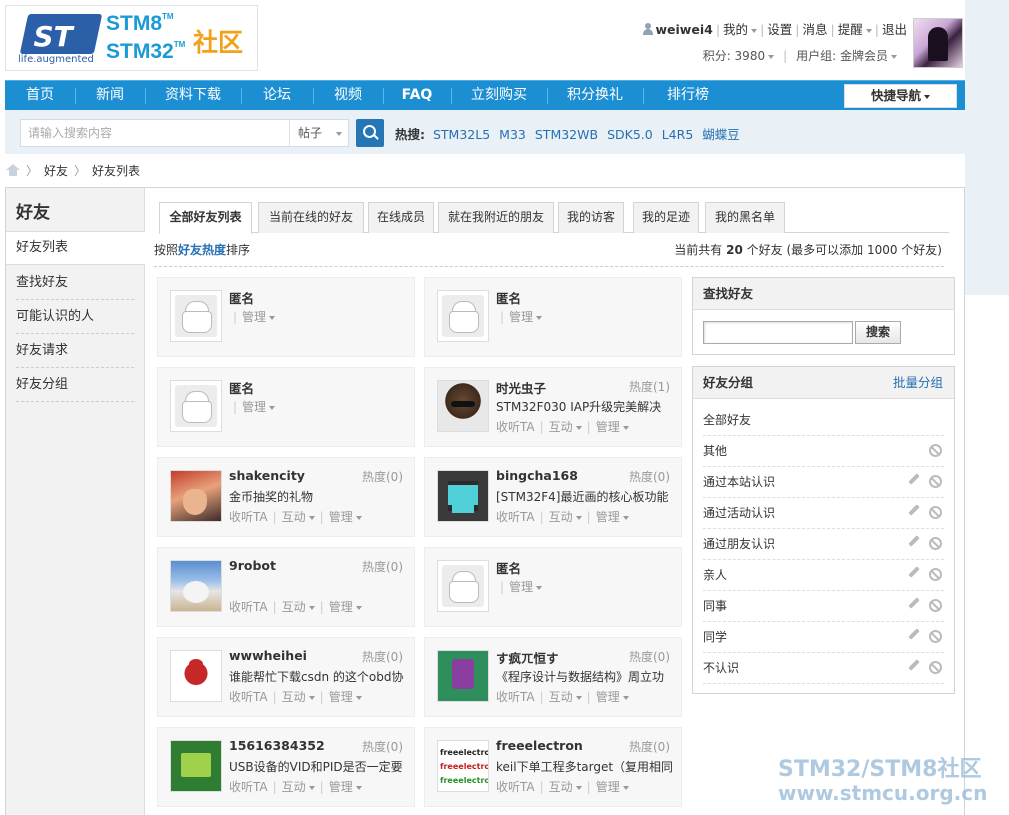 Image resolution: width=1009 pixels, height=815 pixels. What do you see at coordinates (900, 96) in the screenshot?
I see `quick-nav-button: 快捷导航` at bounding box center [900, 96].